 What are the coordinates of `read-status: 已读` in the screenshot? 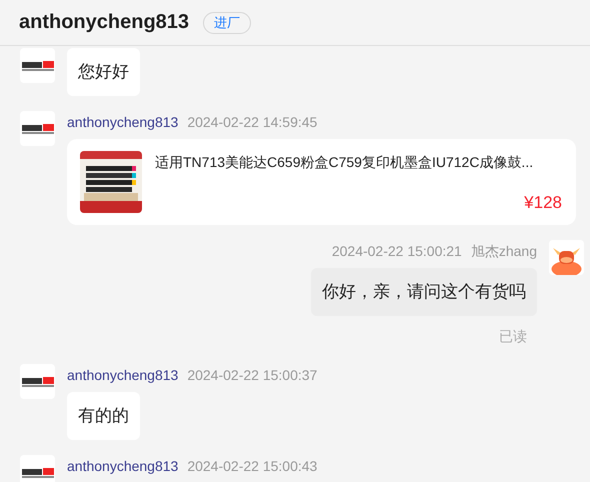 It's located at (513, 337).